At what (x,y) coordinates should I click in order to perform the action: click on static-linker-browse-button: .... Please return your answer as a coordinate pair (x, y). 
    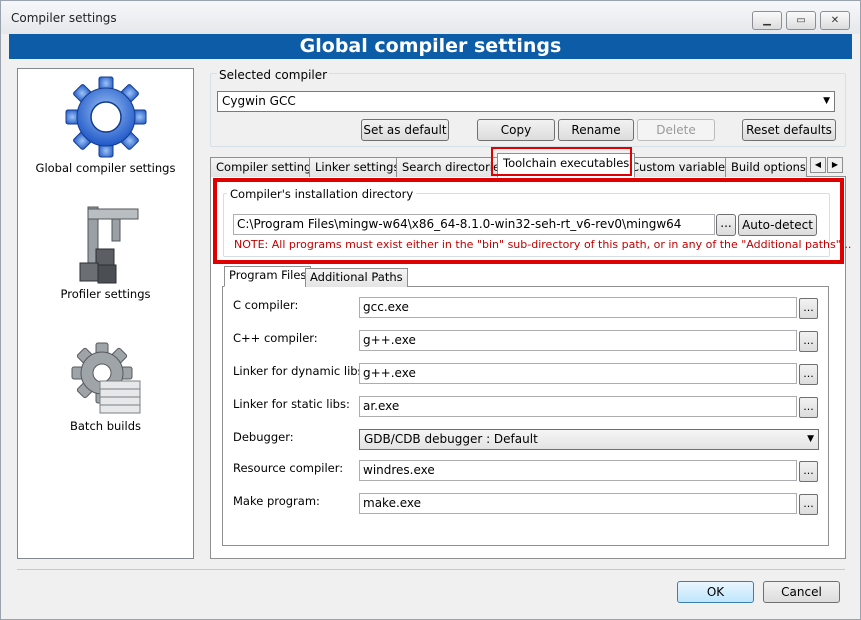
    Looking at the image, I should click on (808, 407).